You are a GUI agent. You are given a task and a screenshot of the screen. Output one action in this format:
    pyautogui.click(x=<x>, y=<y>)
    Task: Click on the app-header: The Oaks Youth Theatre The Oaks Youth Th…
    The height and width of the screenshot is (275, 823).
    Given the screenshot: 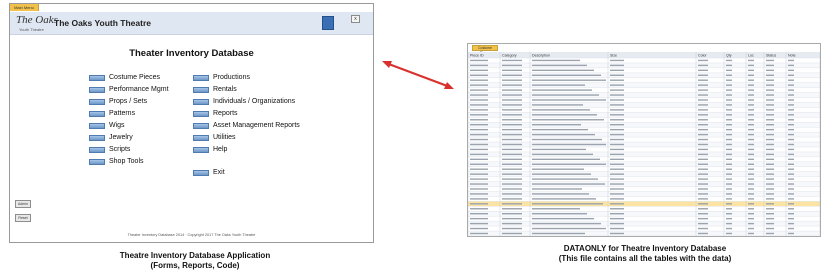 What is the action you would take?
    pyautogui.click(x=191, y=23)
    